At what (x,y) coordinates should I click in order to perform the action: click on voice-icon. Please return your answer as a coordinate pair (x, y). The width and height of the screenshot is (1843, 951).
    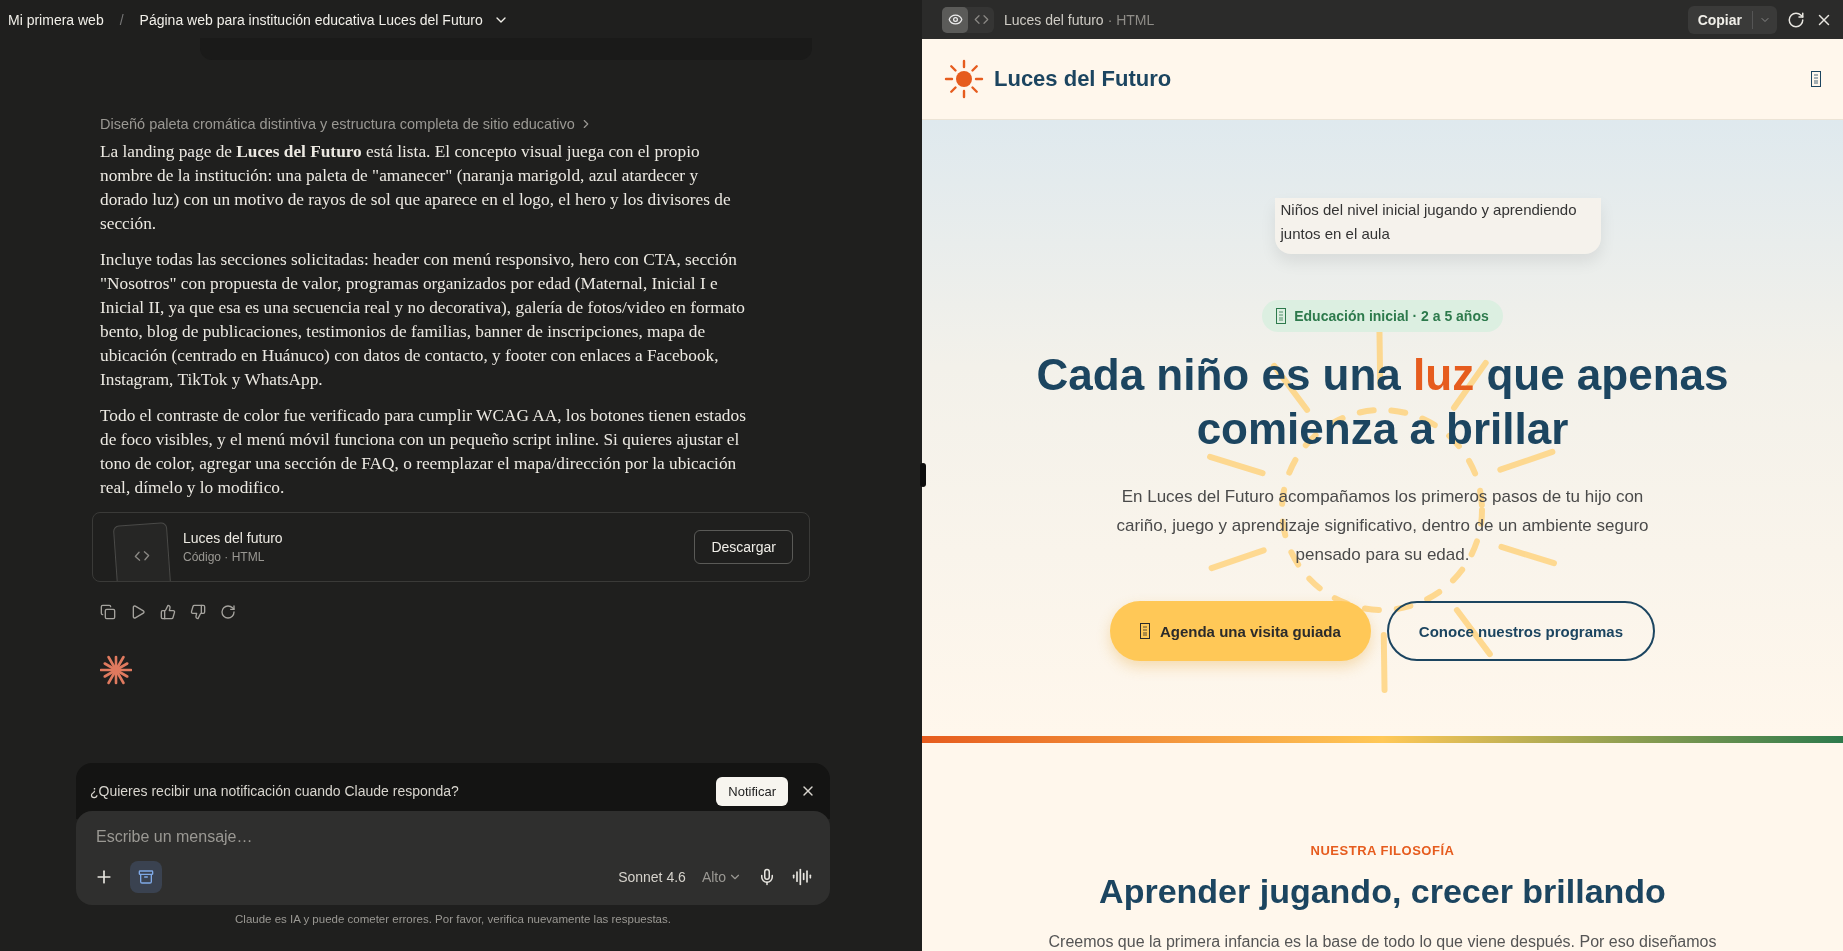
    Looking at the image, I should click on (802, 877).